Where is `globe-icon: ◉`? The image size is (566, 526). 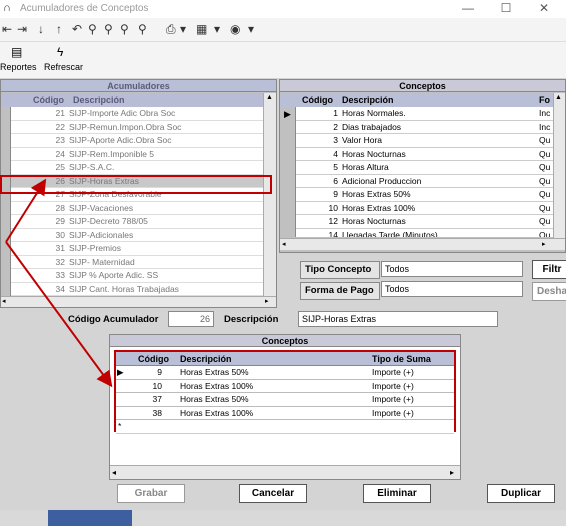 globe-icon: ◉ is located at coordinates (235, 29).